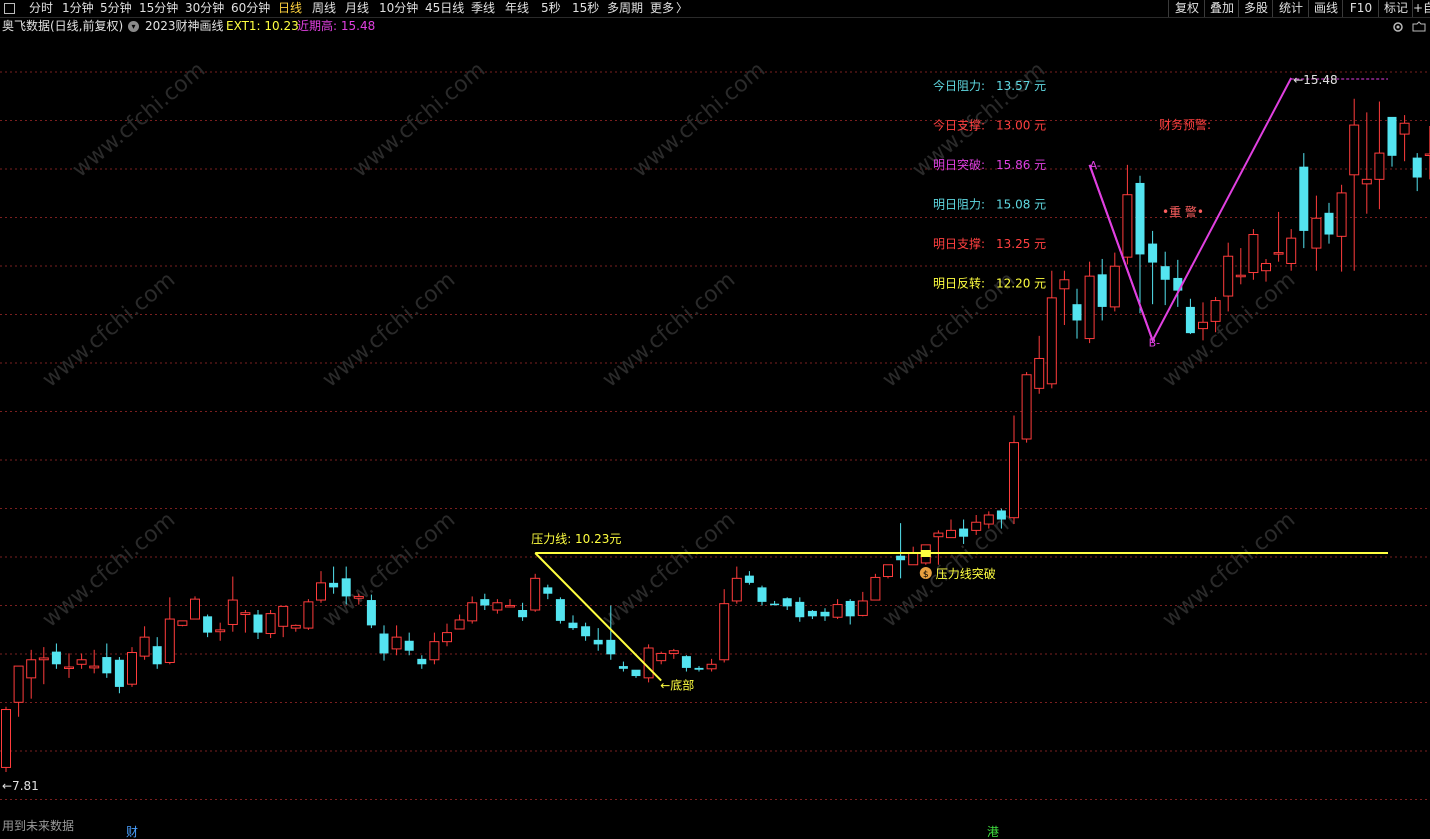  What do you see at coordinates (517, 8) in the screenshot?
I see `period-tab-yearly: 年线` at bounding box center [517, 8].